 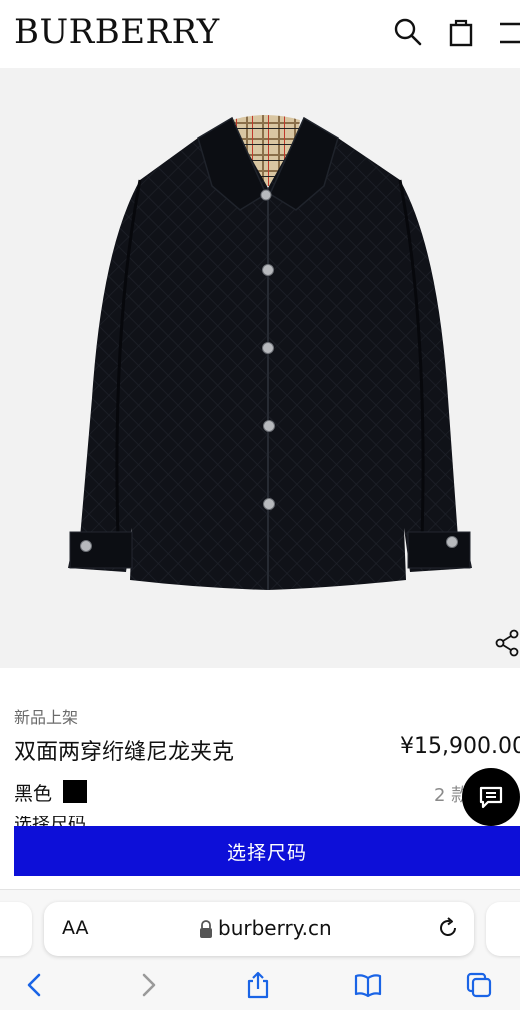 I want to click on address-bar: AA burberry.cn, so click(x=259, y=929).